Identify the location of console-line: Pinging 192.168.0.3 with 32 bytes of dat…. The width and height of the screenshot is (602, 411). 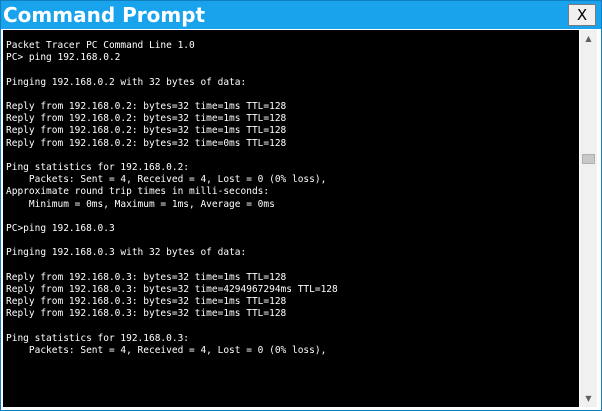
(126, 253).